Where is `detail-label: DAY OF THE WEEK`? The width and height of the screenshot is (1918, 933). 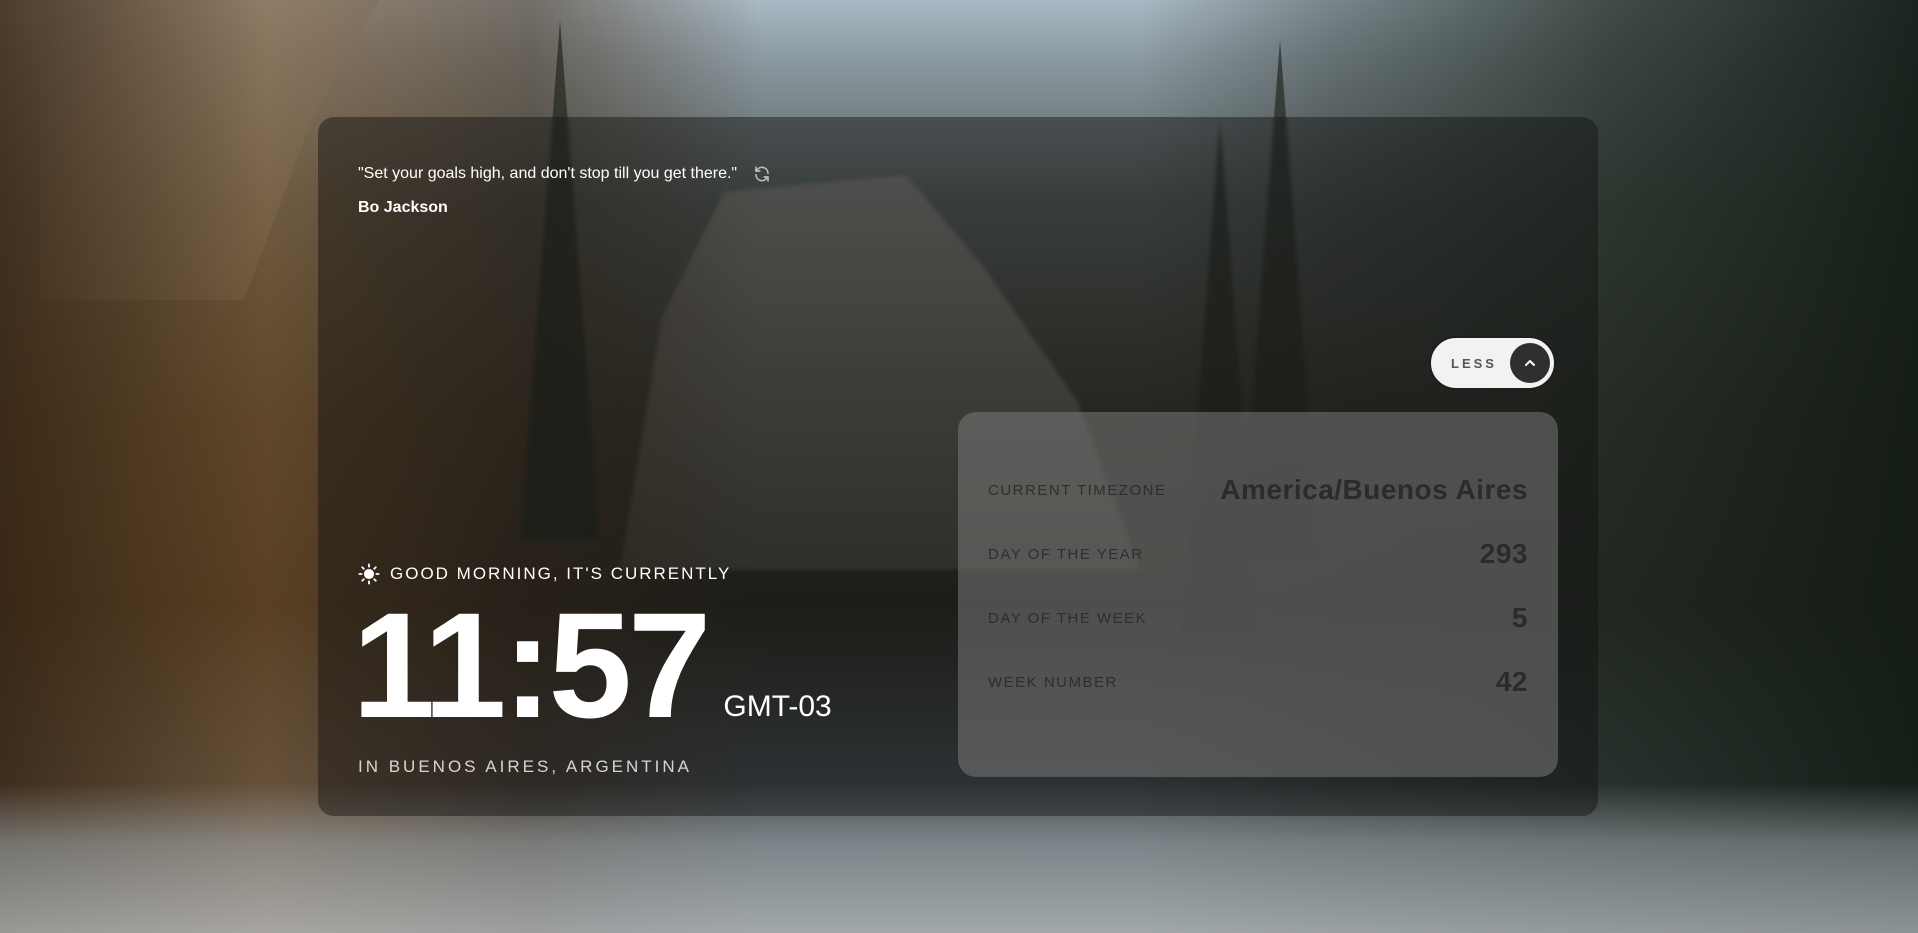 detail-label: DAY OF THE WEEK is located at coordinates (1068, 618).